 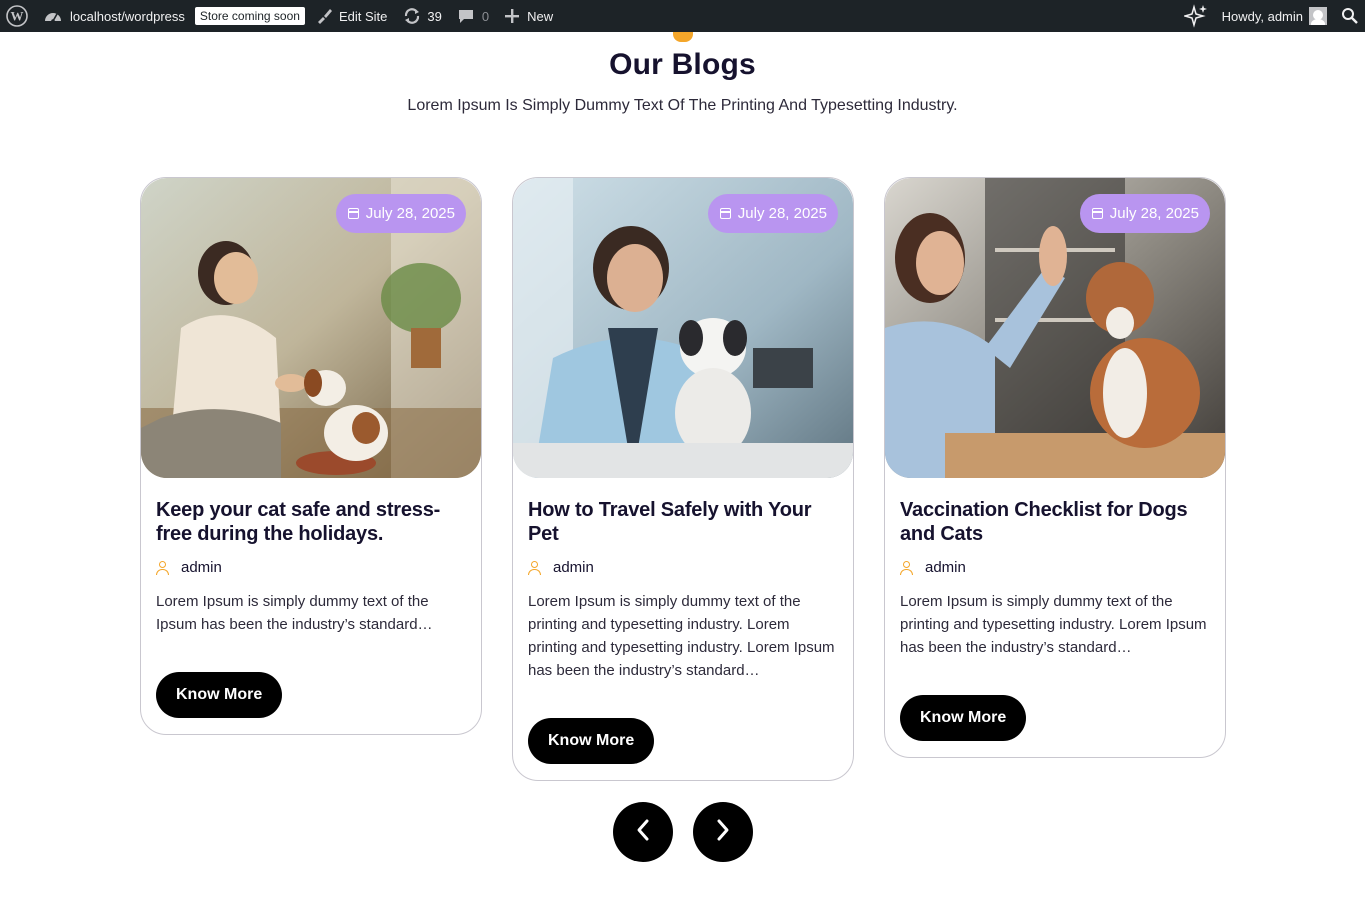 I want to click on blog-card-title: Vaccination Checklist for Dogs and Cats, so click(x=1055, y=522).